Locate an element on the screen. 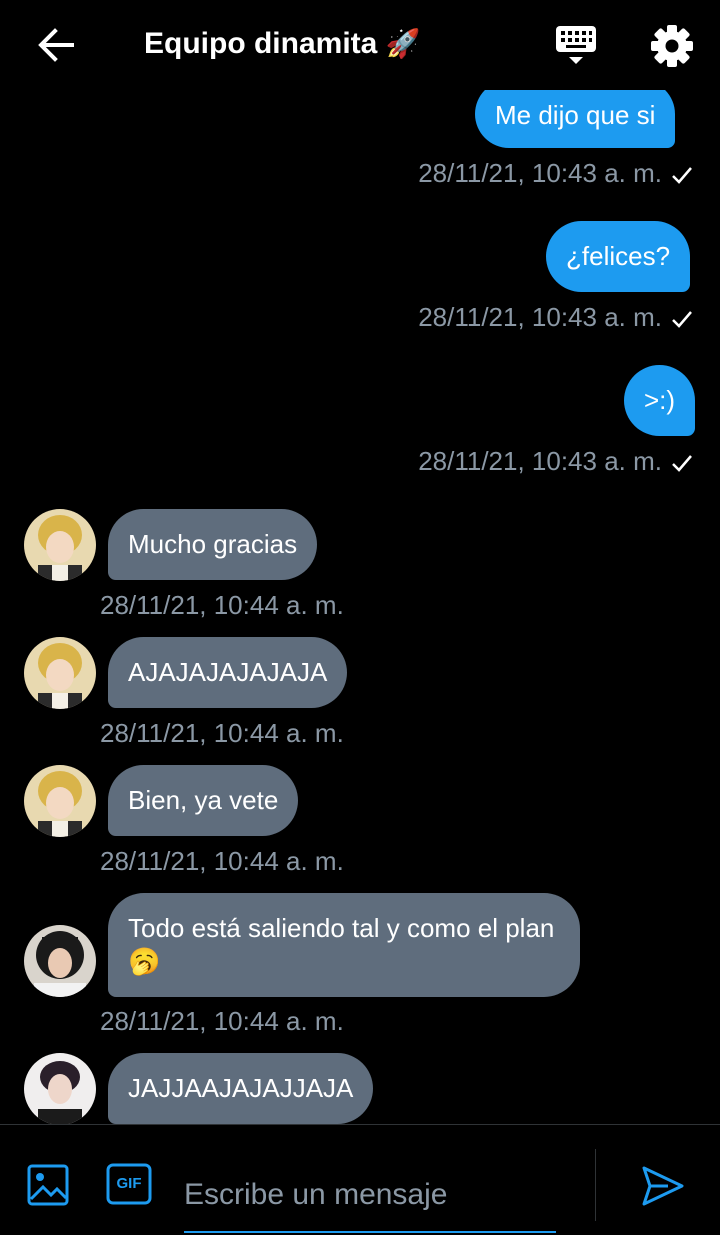 Image resolution: width=720 pixels, height=1235 pixels. gear-icon is located at coordinates (672, 46).